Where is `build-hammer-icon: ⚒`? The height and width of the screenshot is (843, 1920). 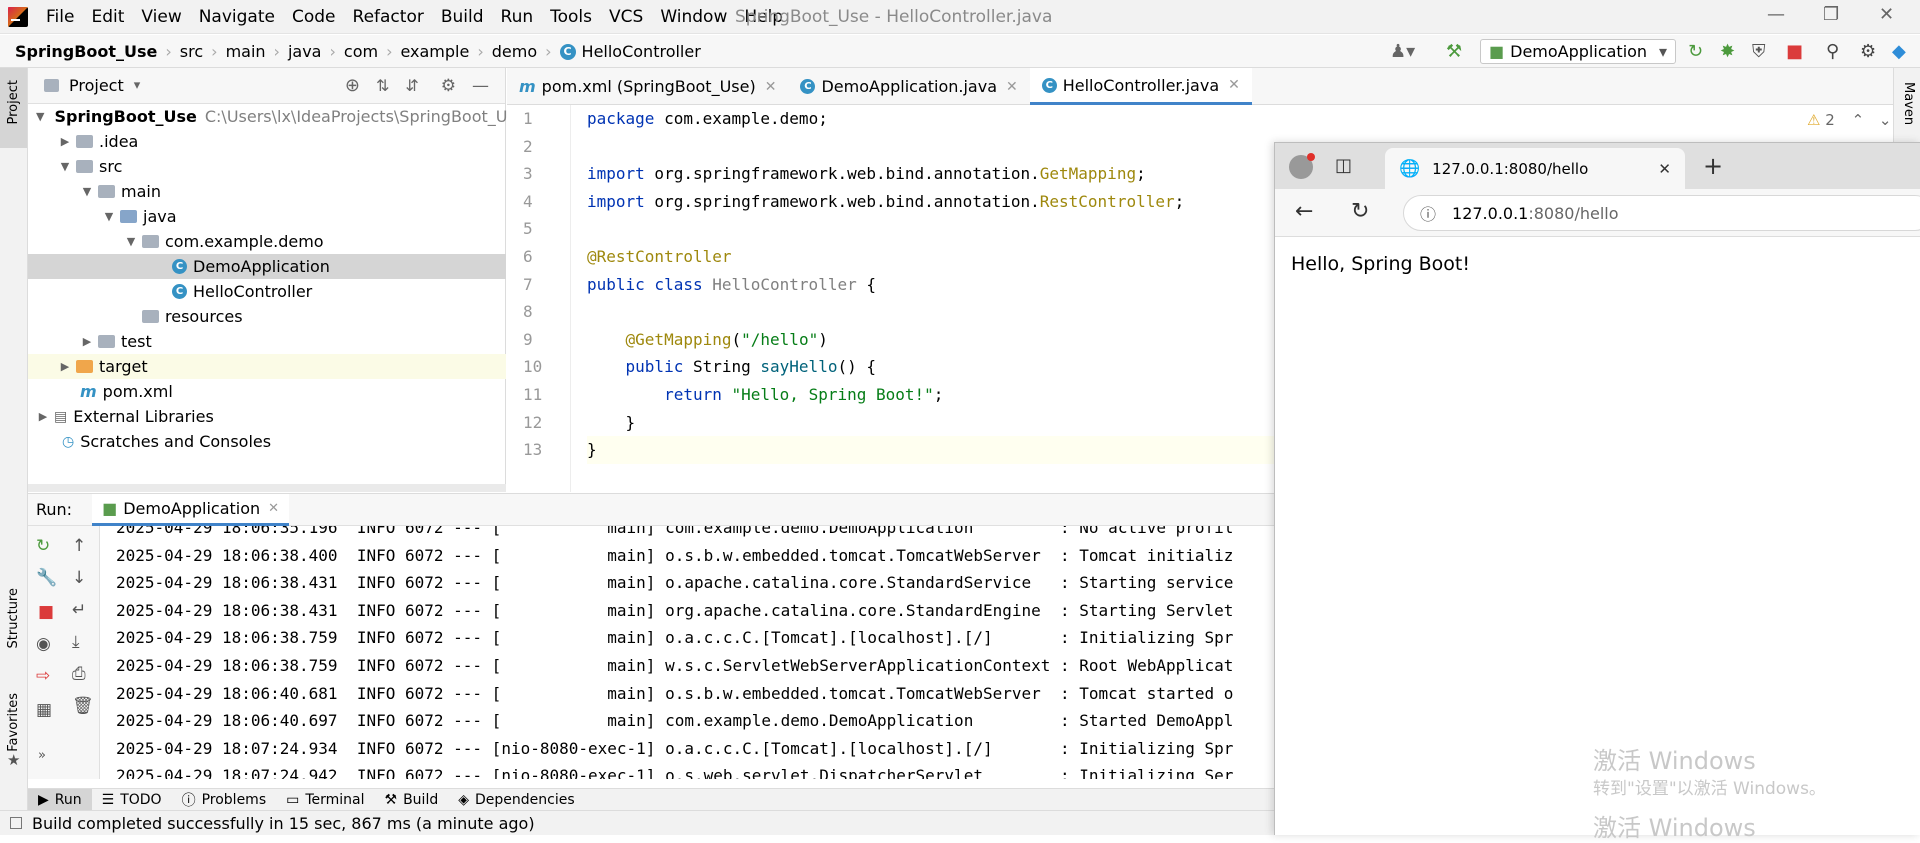
build-hammer-icon: ⚒ is located at coordinates (1454, 51).